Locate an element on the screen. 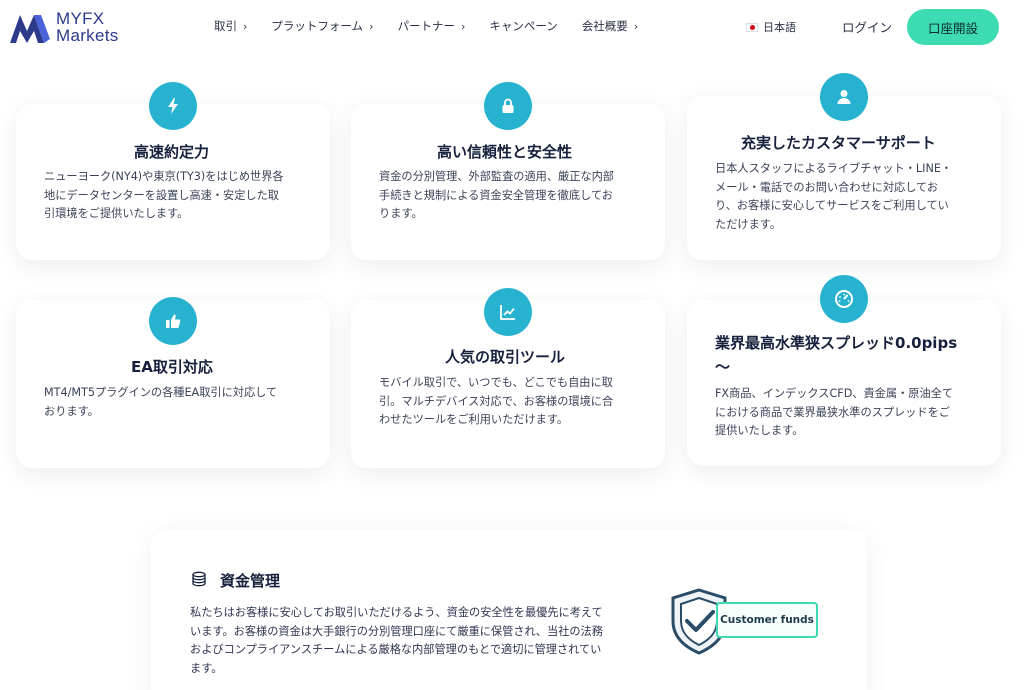 The width and height of the screenshot is (1024, 690). feature-title-line: 〜 is located at coordinates (723, 367).